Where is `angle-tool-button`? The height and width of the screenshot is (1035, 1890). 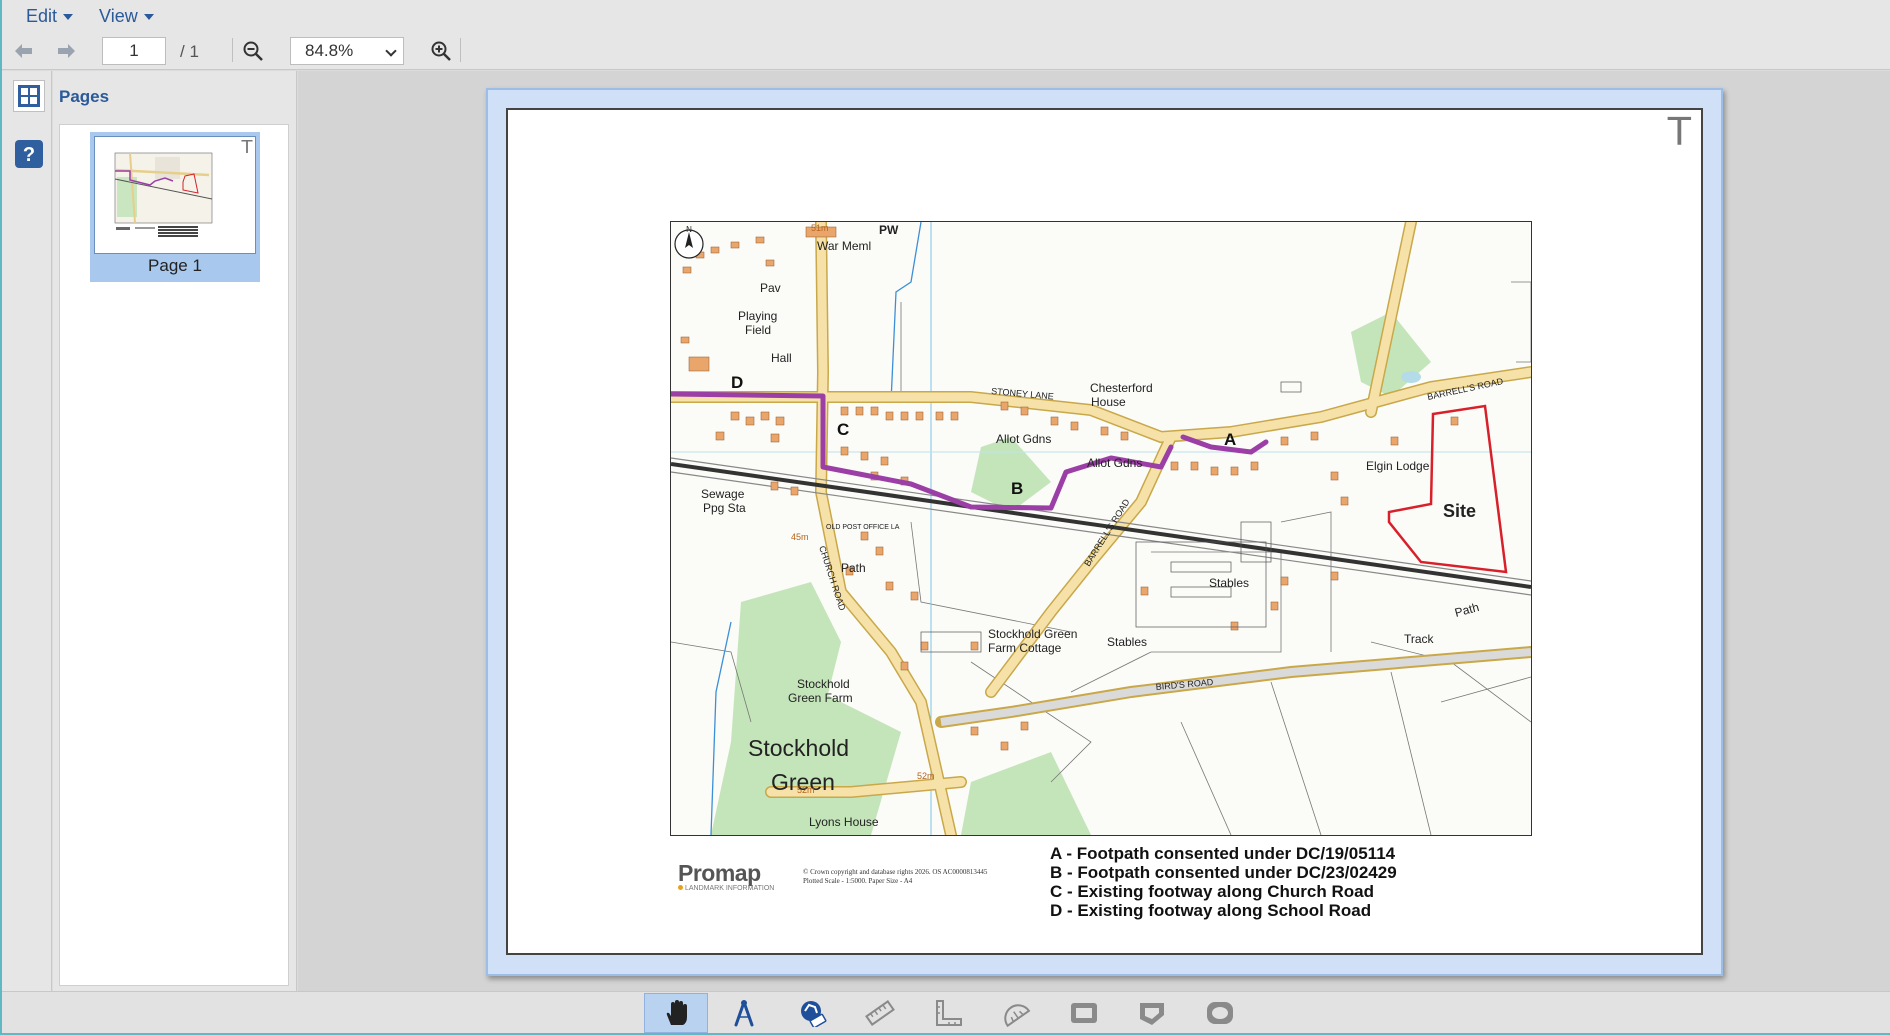 angle-tool-button is located at coordinates (948, 1013).